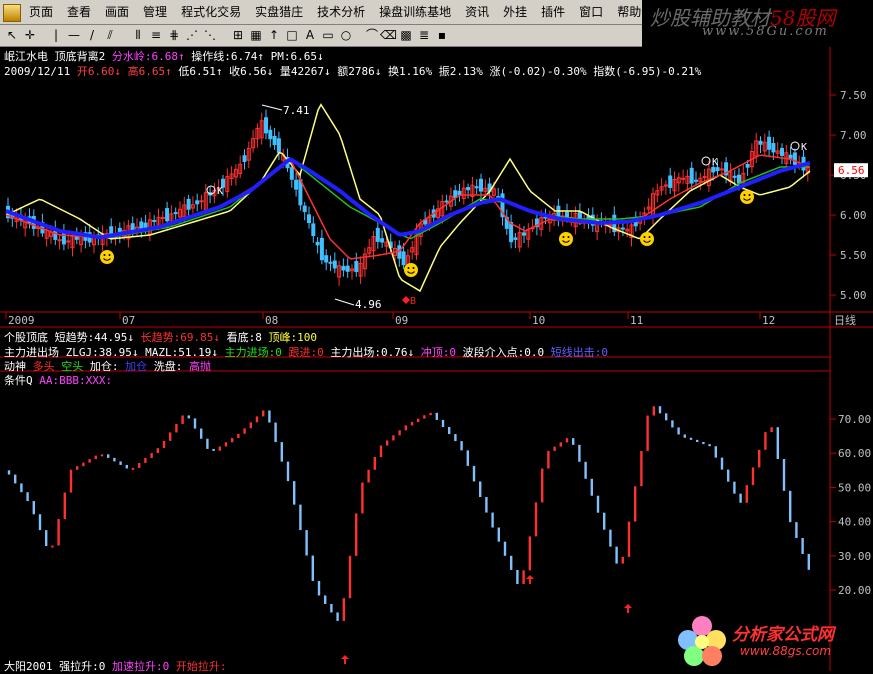 The height and width of the screenshot is (674, 873). Describe the element at coordinates (12, 35) in the screenshot. I see `cursor-icon: ↖` at that location.